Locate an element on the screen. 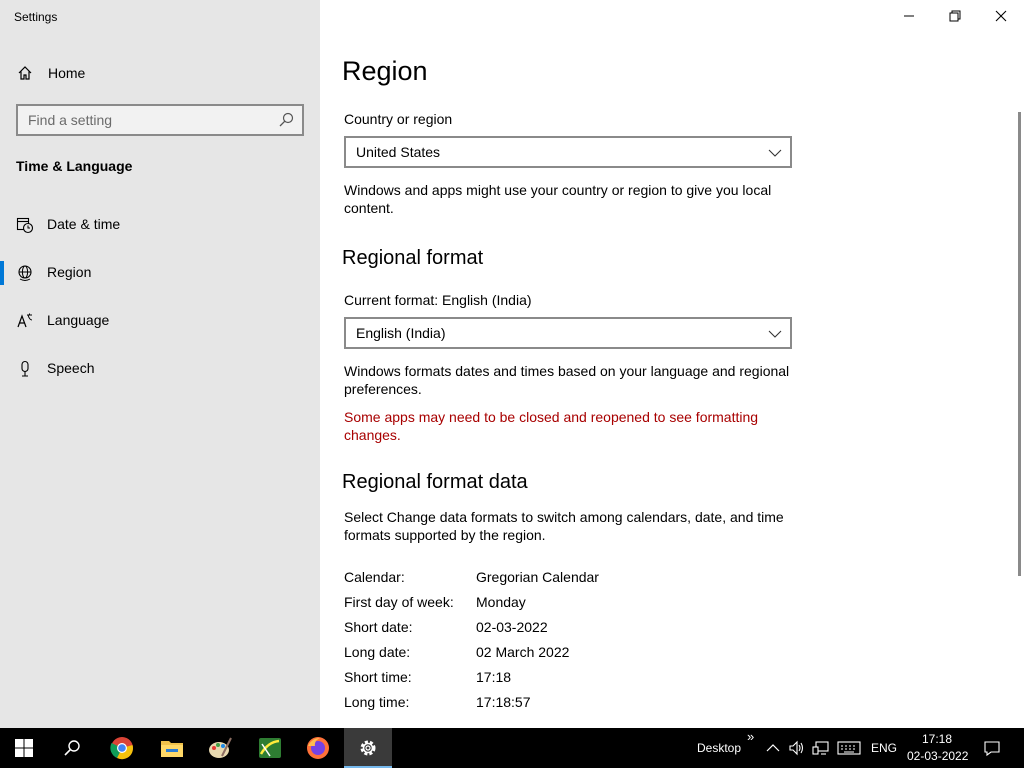  maps-button is located at coordinates (270, 748).